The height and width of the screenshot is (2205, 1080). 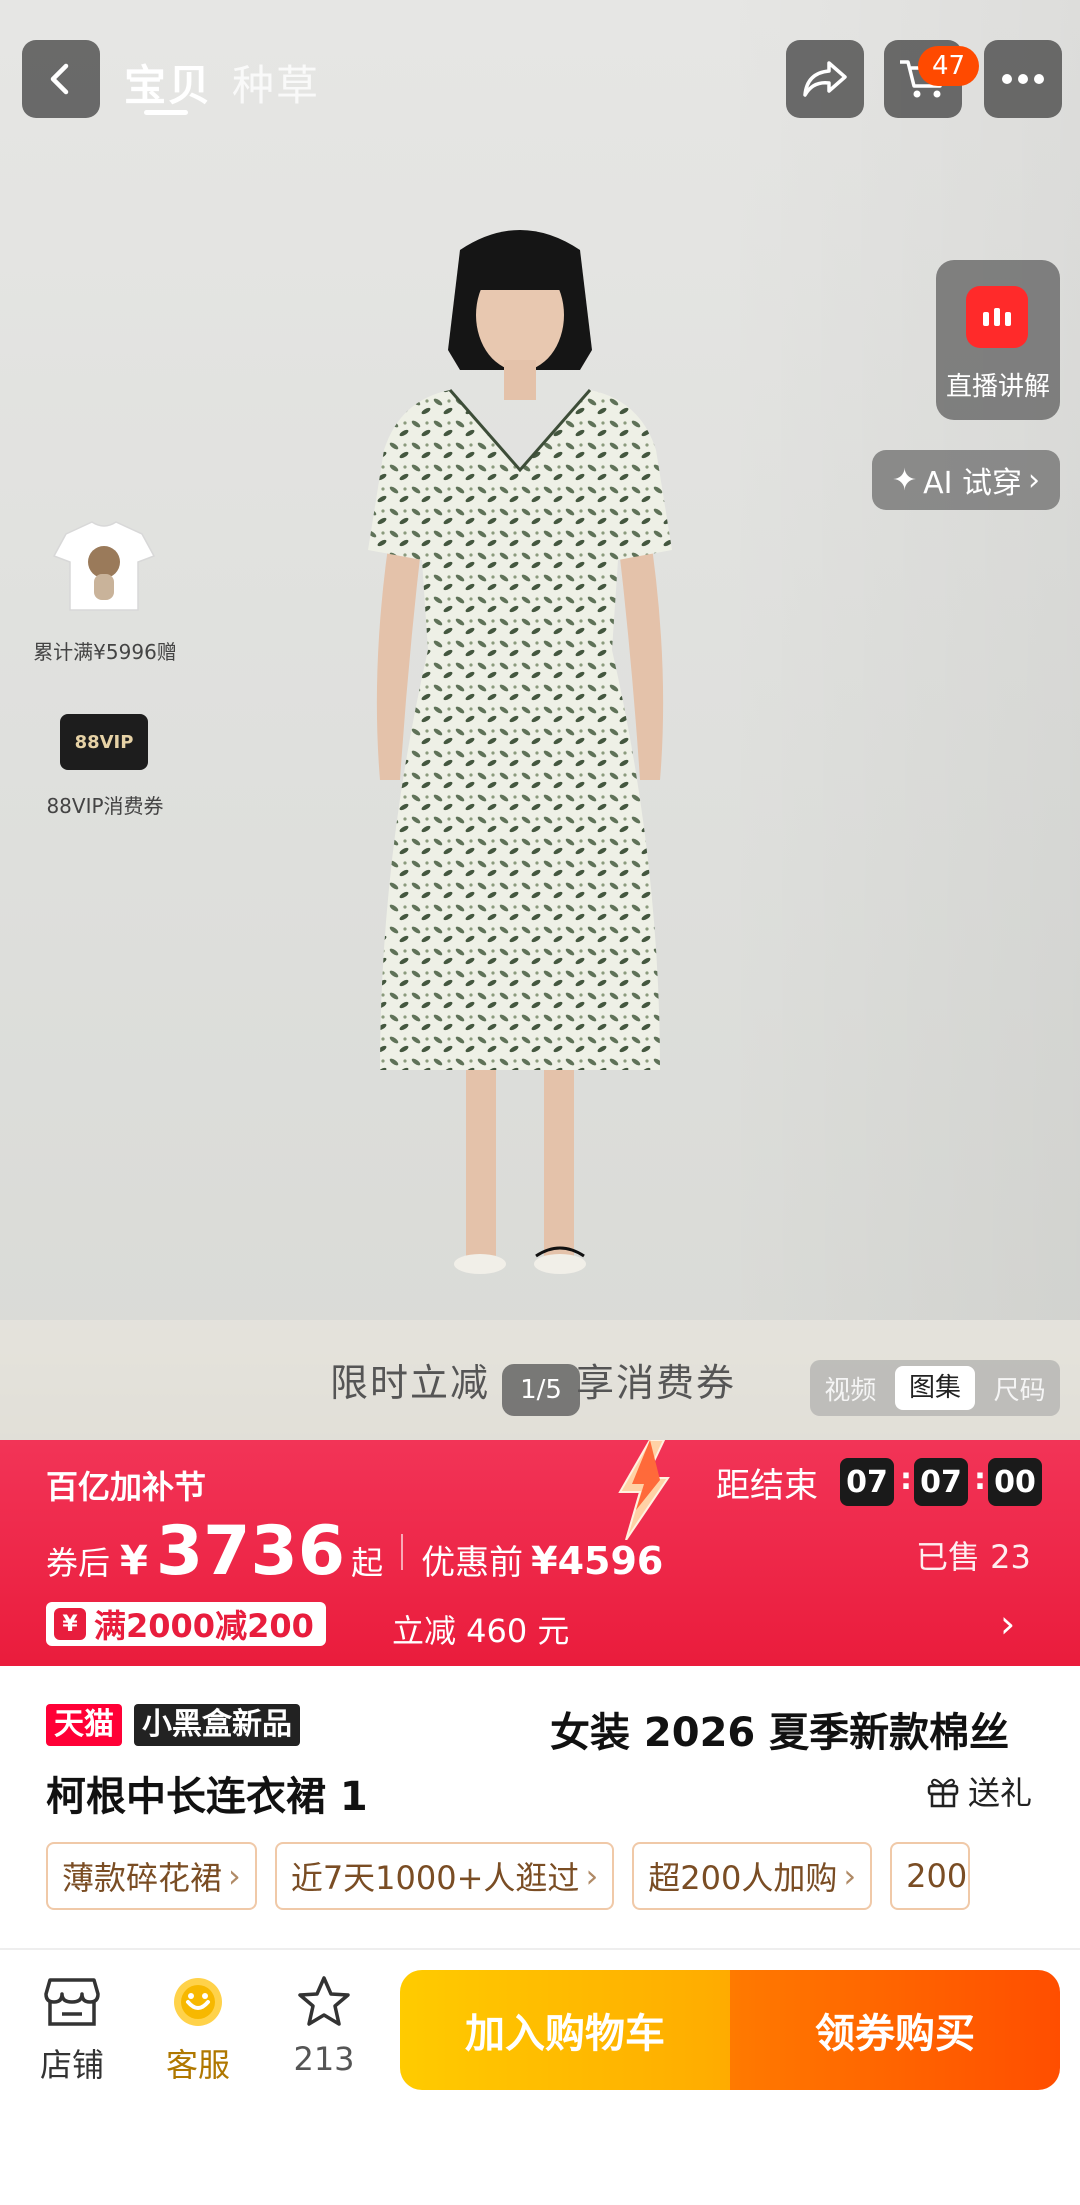 What do you see at coordinates (904, 480) in the screenshot?
I see `sparkle-icon: ✦` at bounding box center [904, 480].